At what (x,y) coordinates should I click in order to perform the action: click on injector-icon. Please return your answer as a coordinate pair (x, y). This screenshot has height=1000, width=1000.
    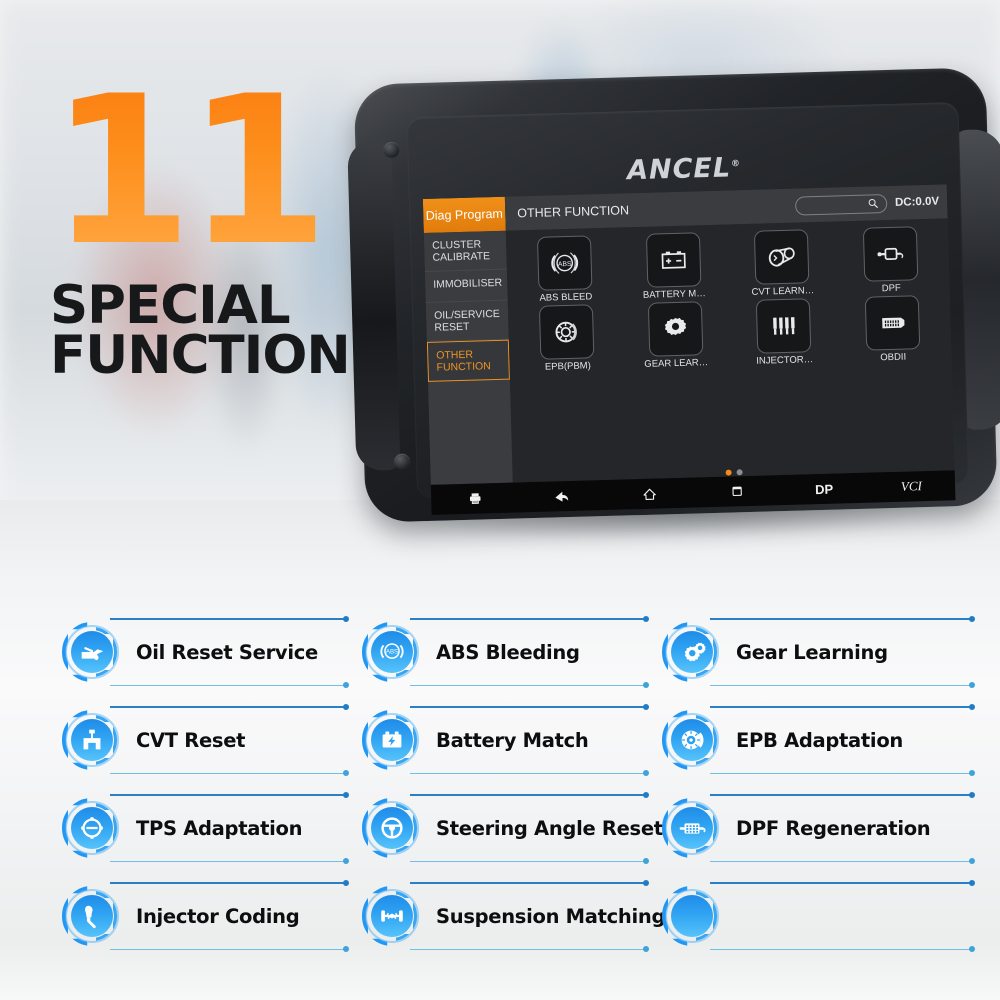
    Looking at the image, I should click on (784, 326).